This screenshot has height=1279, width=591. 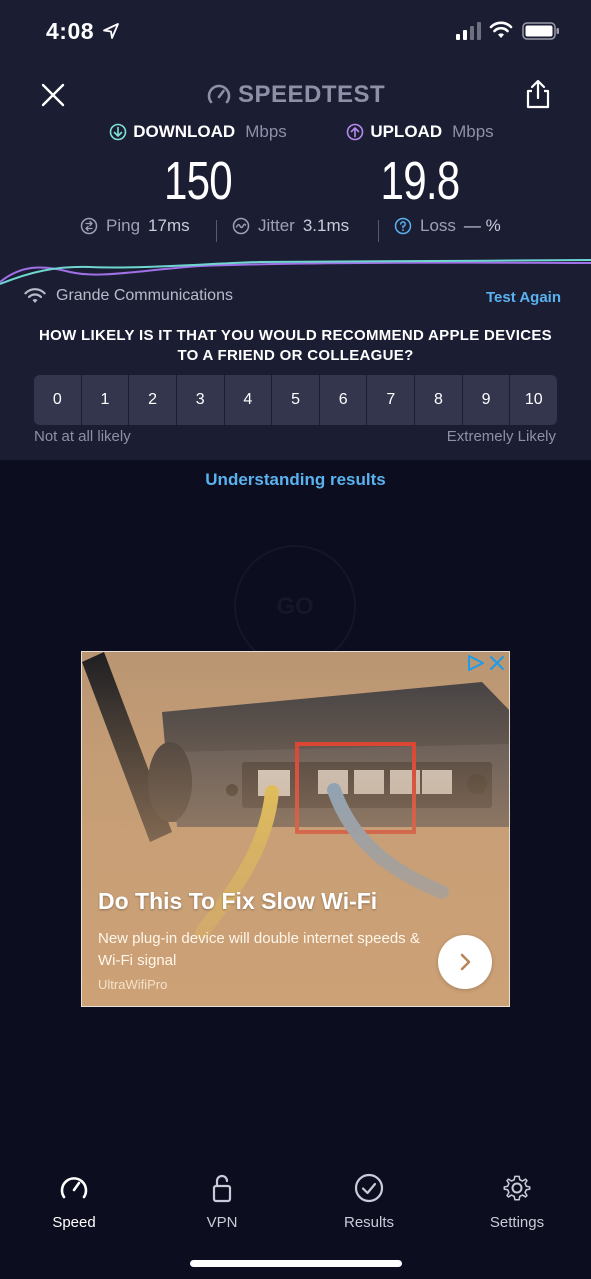 What do you see at coordinates (111, 31) in the screenshot?
I see `location-arrow-icon` at bounding box center [111, 31].